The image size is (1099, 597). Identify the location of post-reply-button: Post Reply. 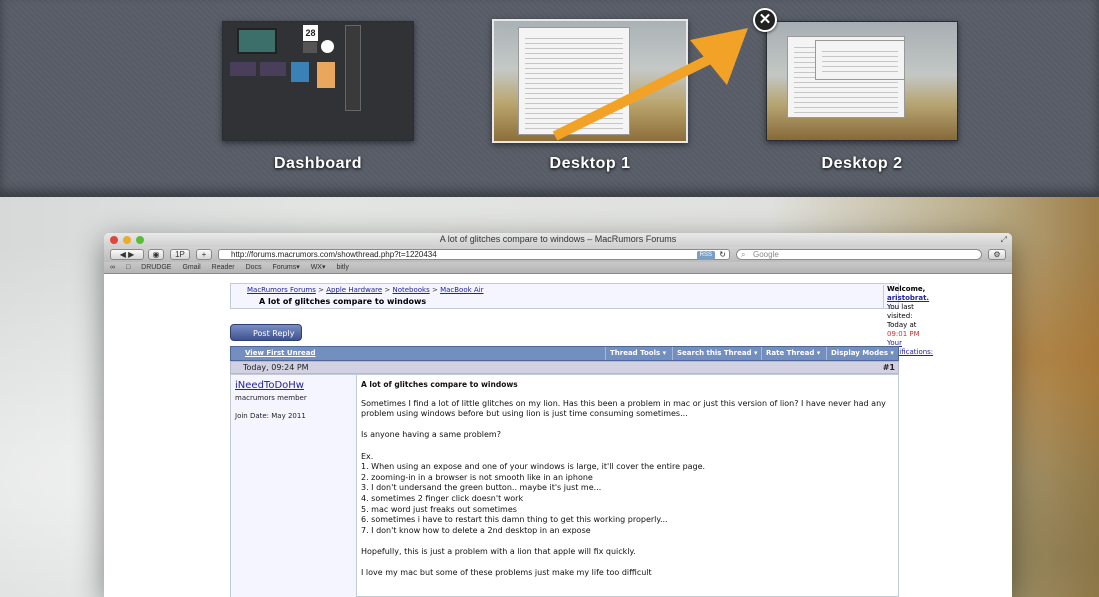
(266, 332).